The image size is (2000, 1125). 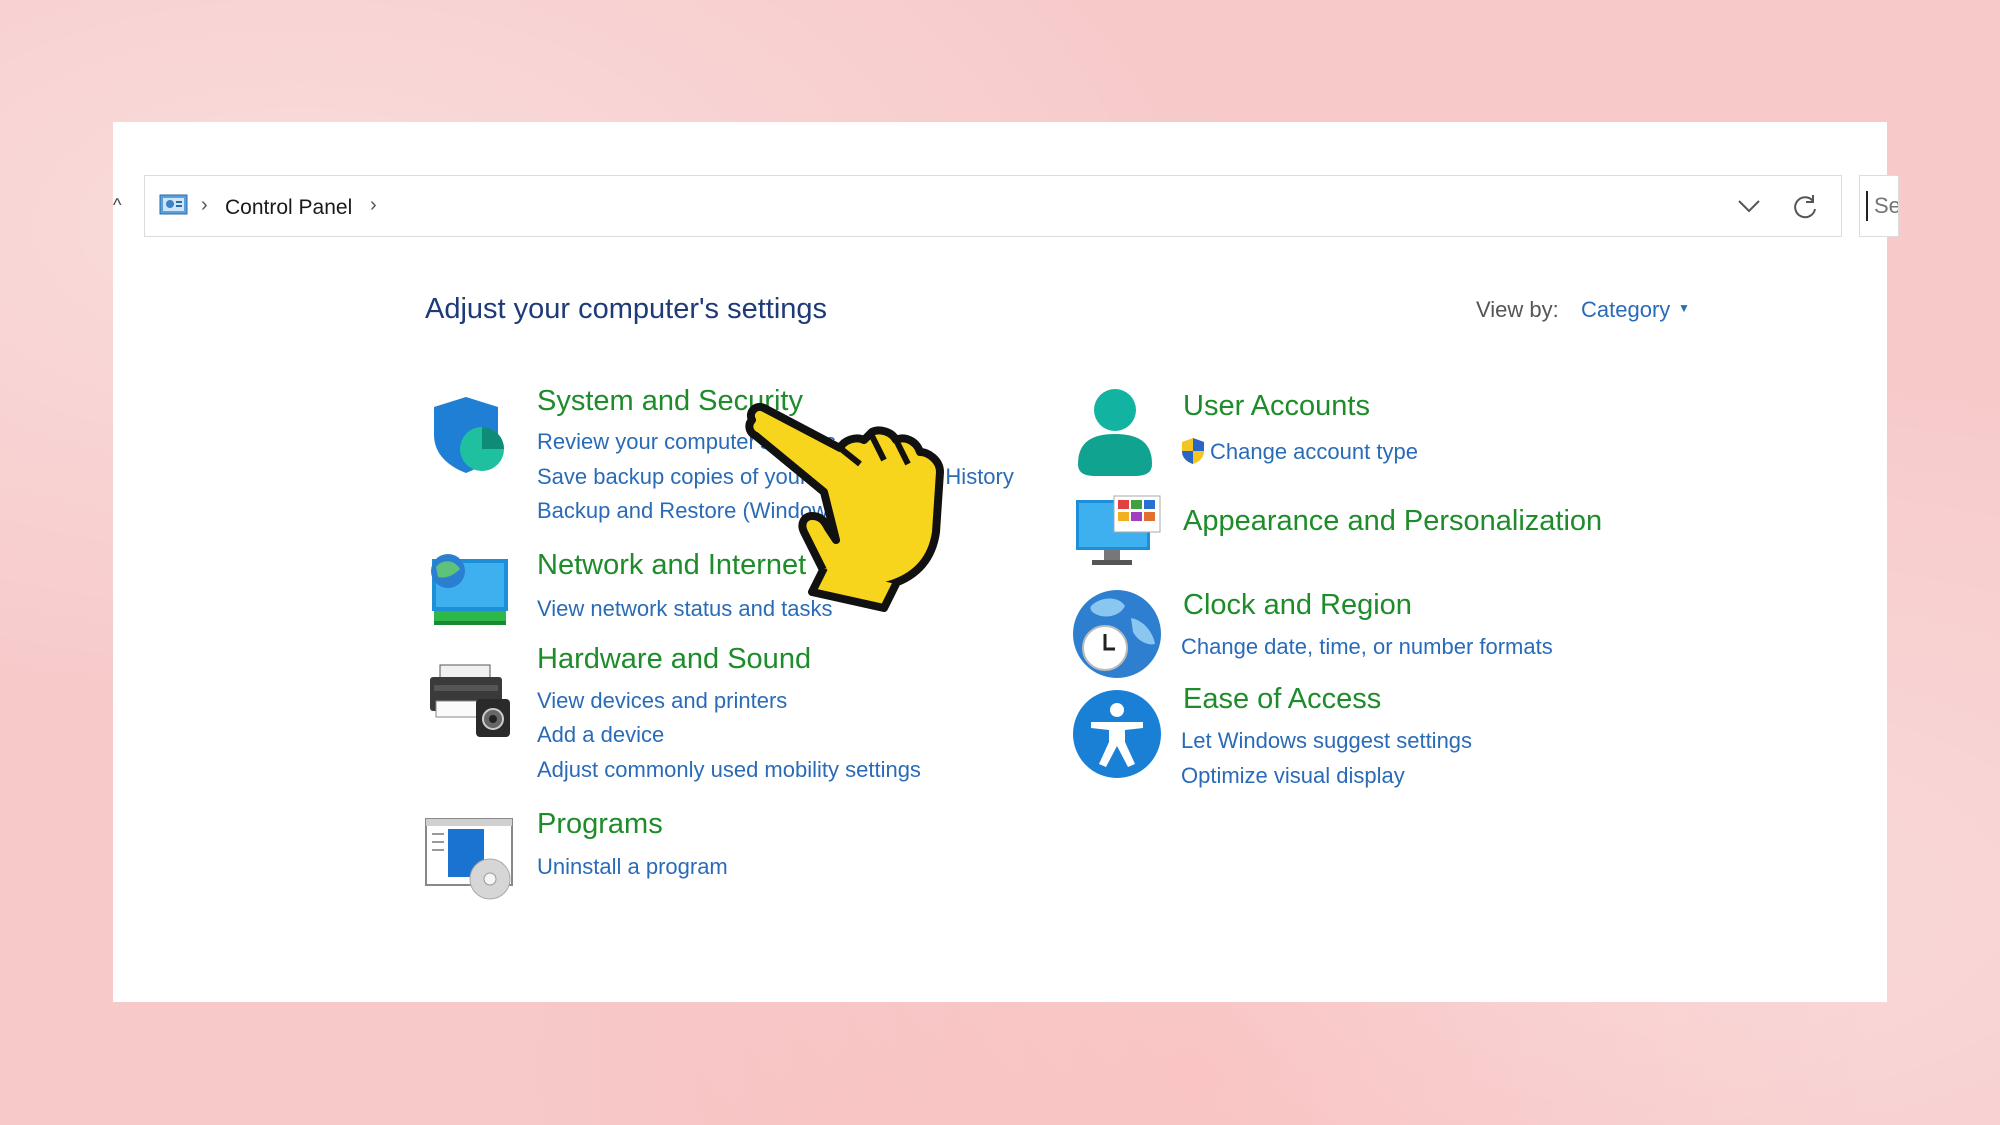 I want to click on search-box, so click(x=1879, y=206).